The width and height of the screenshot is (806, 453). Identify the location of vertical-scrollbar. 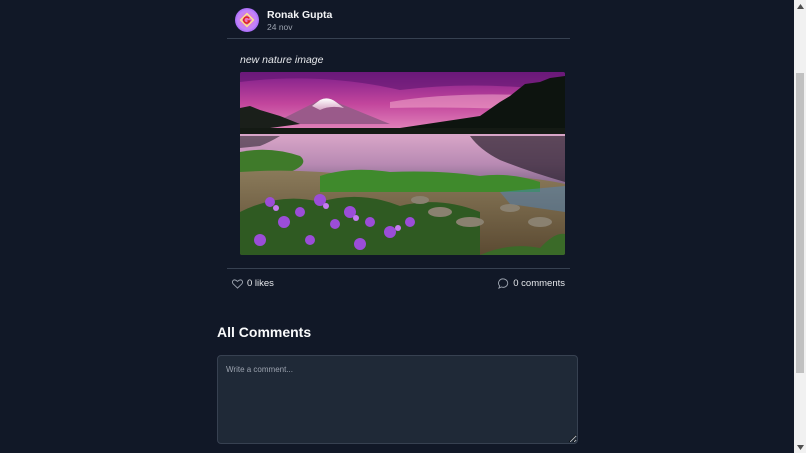
(800, 226).